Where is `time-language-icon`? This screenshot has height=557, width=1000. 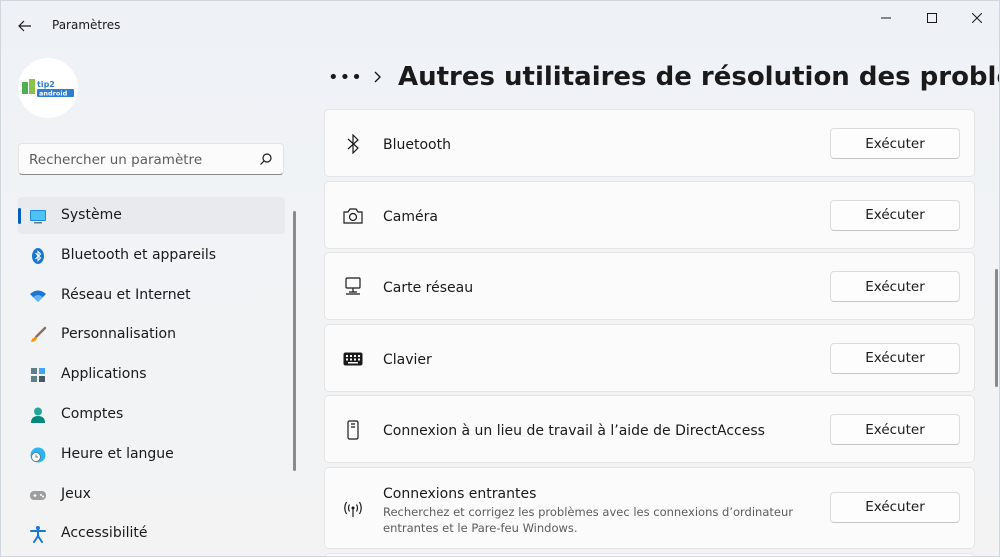
time-language-icon is located at coordinates (38, 455).